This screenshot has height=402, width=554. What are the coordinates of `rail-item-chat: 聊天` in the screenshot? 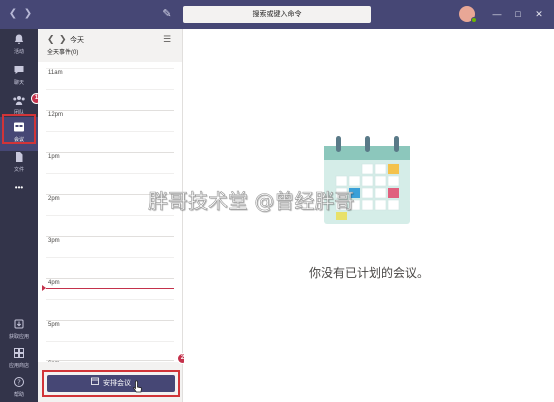 It's located at (19, 77).